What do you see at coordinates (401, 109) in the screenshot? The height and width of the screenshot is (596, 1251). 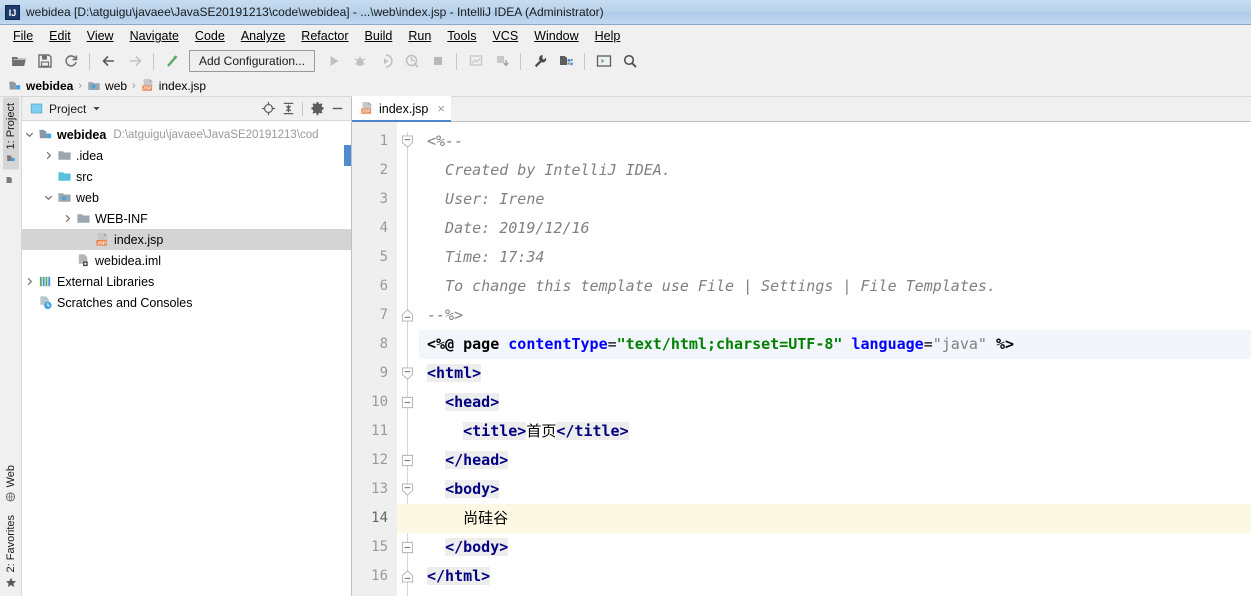 I see `editor-tab-indexjsp: JSP index.jsp ×` at bounding box center [401, 109].